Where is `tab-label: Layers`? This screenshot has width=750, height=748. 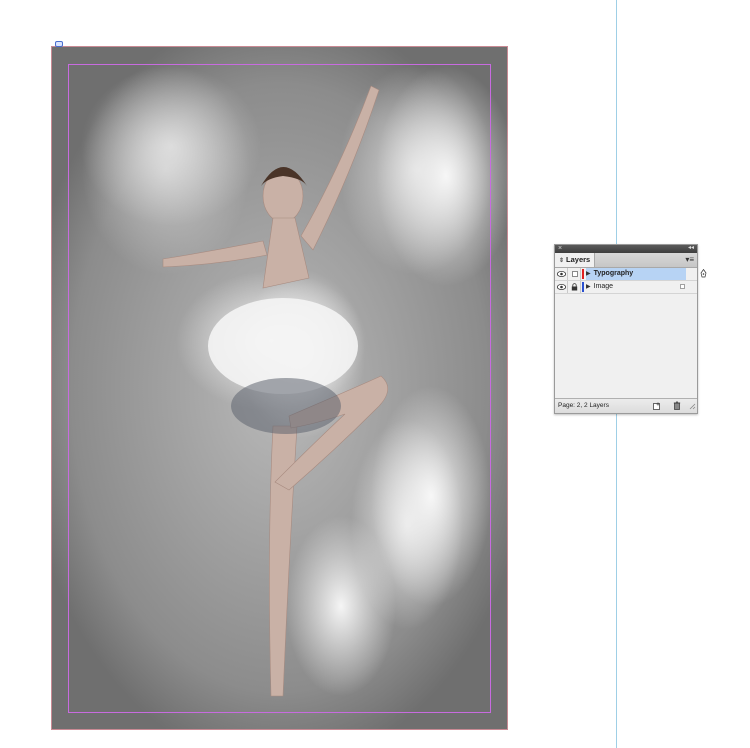 tab-label: Layers is located at coordinates (578, 259).